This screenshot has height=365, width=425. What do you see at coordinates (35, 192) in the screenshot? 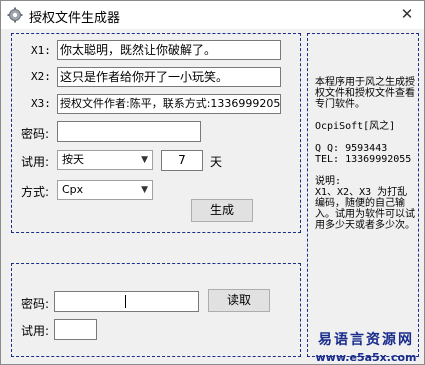
I see `method-label: 方式:` at bounding box center [35, 192].